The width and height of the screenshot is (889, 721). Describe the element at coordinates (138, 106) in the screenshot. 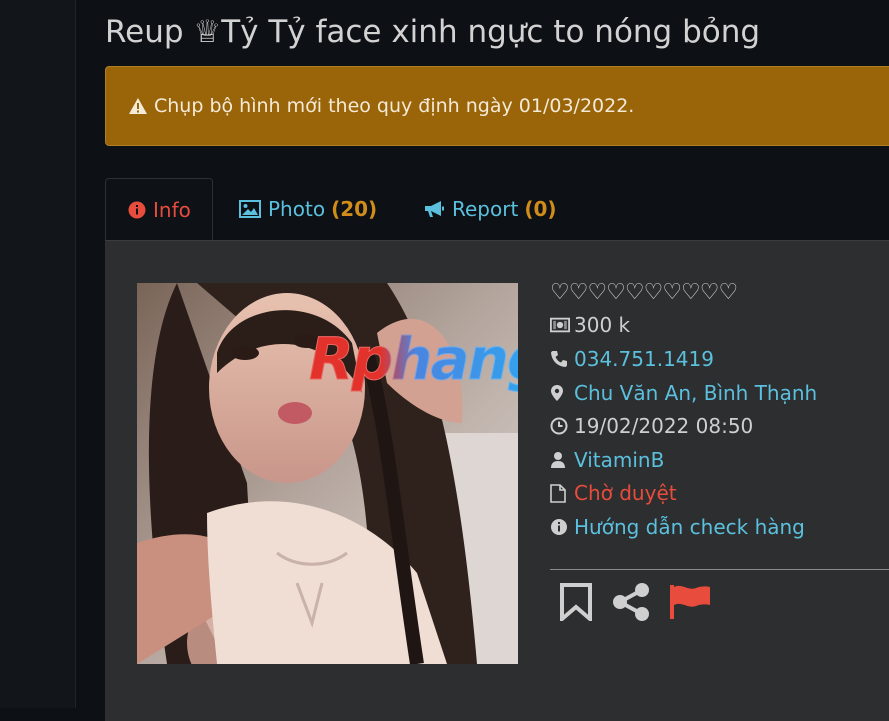

I see `warning-icon` at that location.